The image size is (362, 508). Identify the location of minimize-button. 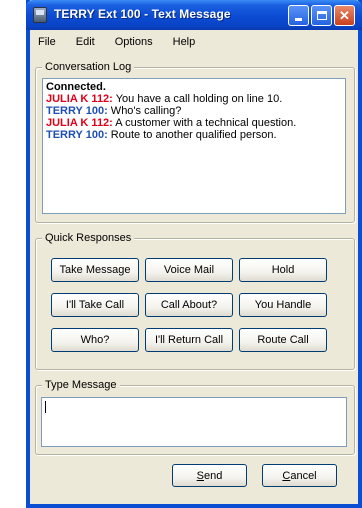
(298, 15).